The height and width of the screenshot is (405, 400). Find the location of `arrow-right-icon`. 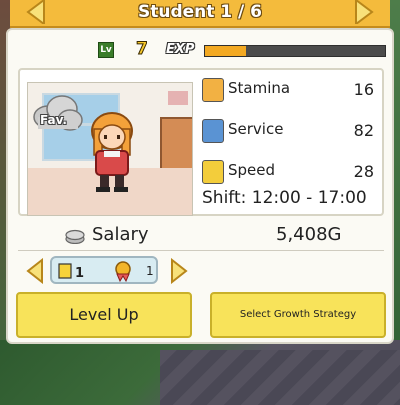

arrow-right-icon is located at coordinates (364, 12).